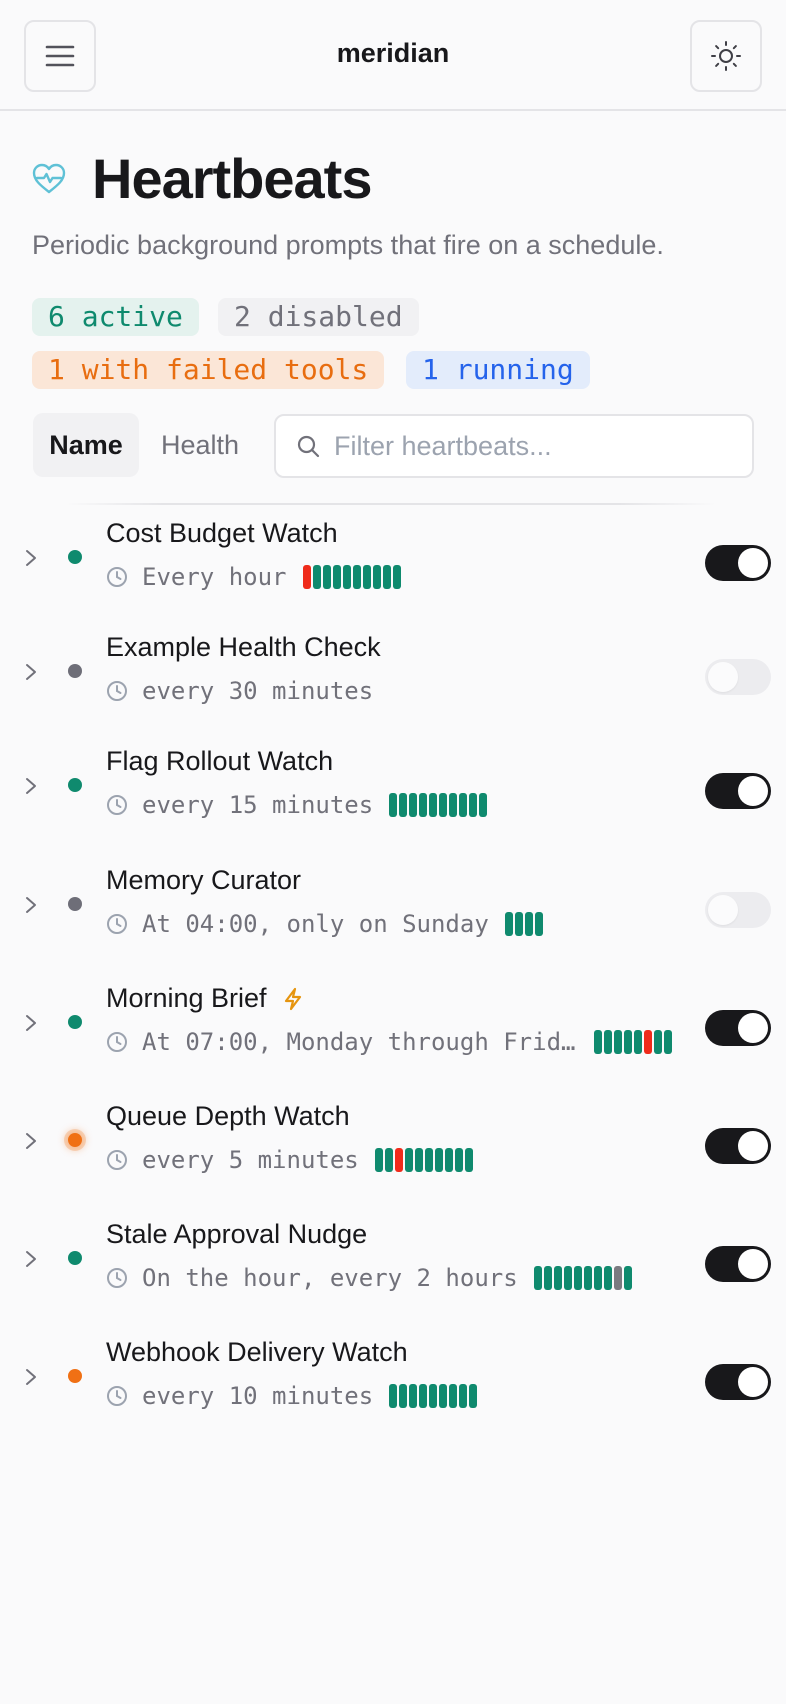  I want to click on heartbeat-name: Queue Depth Watch, so click(228, 1116).